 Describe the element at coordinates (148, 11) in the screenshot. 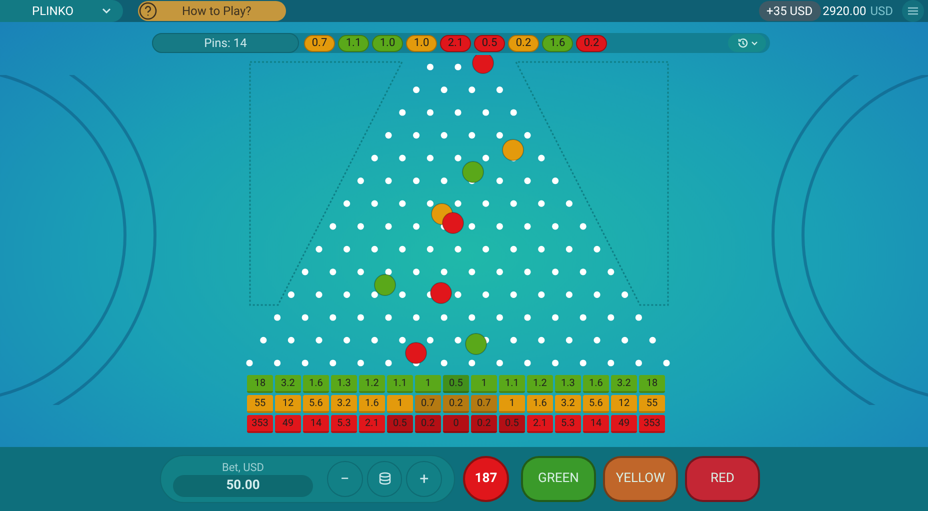

I see `help-icon` at that location.